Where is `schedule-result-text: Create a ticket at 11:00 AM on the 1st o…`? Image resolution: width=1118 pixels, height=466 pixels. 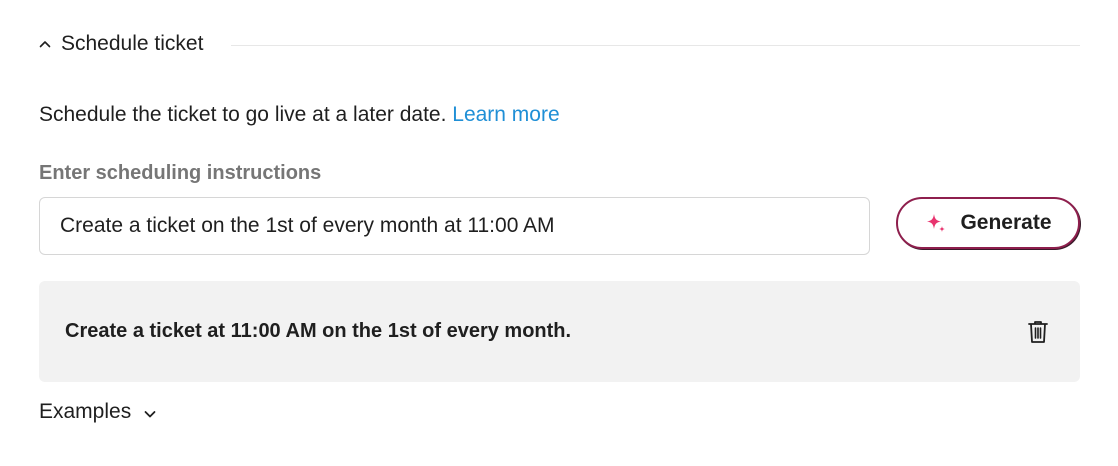 schedule-result-text: Create a ticket at 11:00 AM on the 1st o… is located at coordinates (318, 331).